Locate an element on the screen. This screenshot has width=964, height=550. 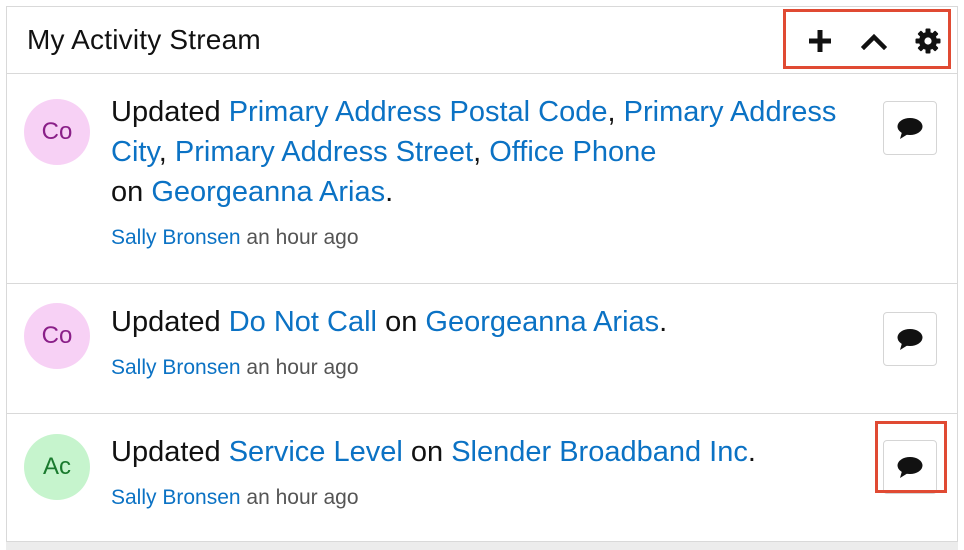
gear-icon is located at coordinates (928, 41).